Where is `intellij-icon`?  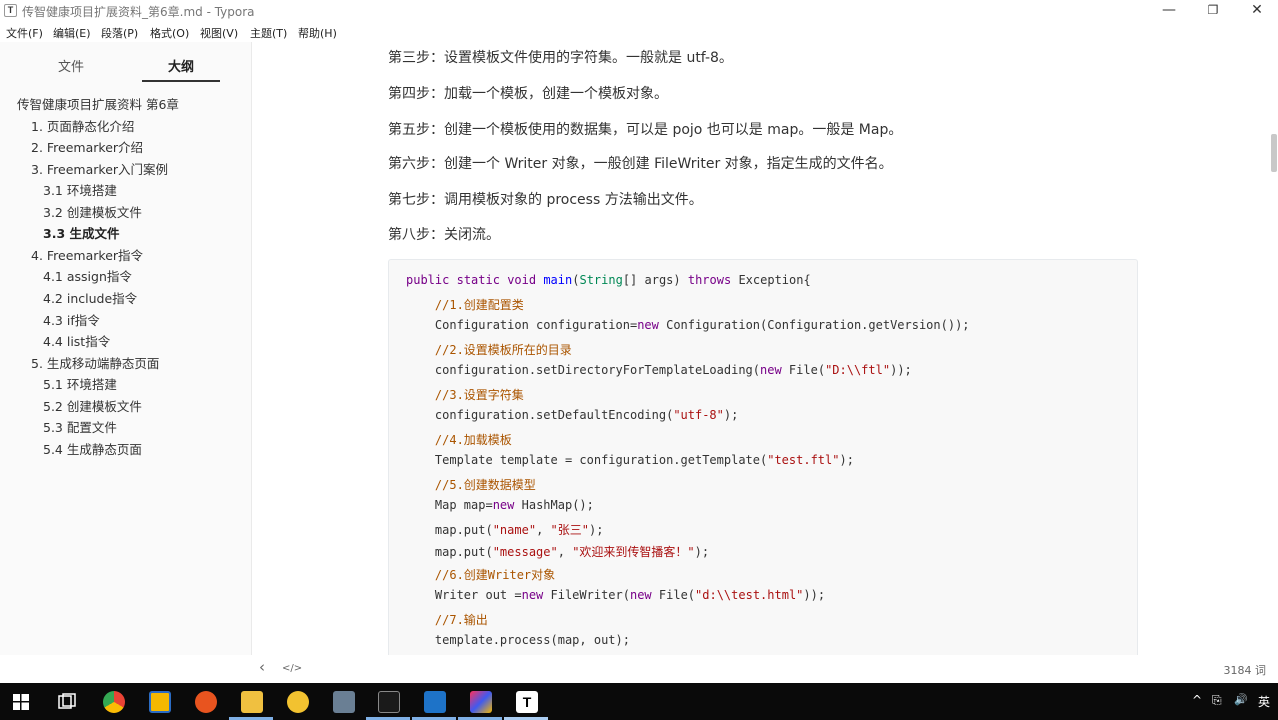 intellij-icon is located at coordinates (481, 702).